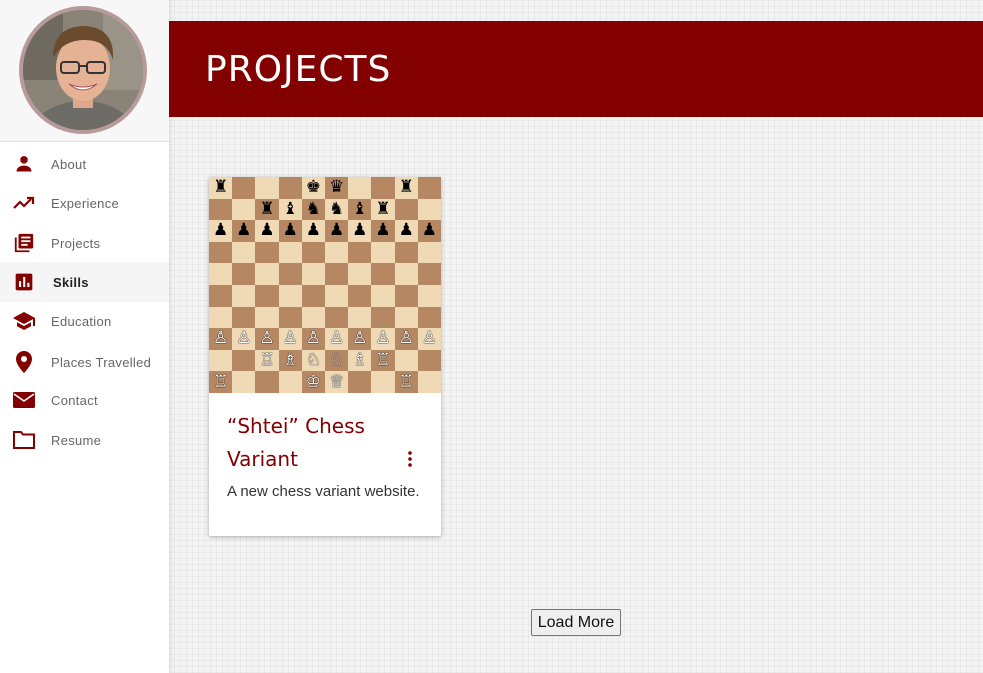  Describe the element at coordinates (24, 362) in the screenshot. I see `location-pin-icon` at that location.